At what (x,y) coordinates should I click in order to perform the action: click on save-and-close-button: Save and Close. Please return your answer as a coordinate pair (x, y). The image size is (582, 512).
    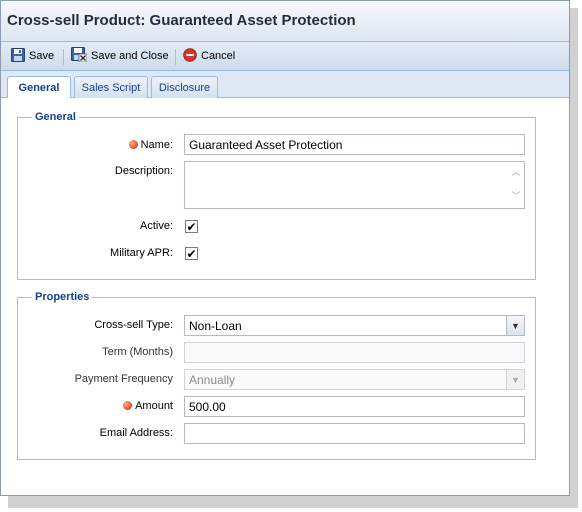
    Looking at the image, I should click on (120, 56).